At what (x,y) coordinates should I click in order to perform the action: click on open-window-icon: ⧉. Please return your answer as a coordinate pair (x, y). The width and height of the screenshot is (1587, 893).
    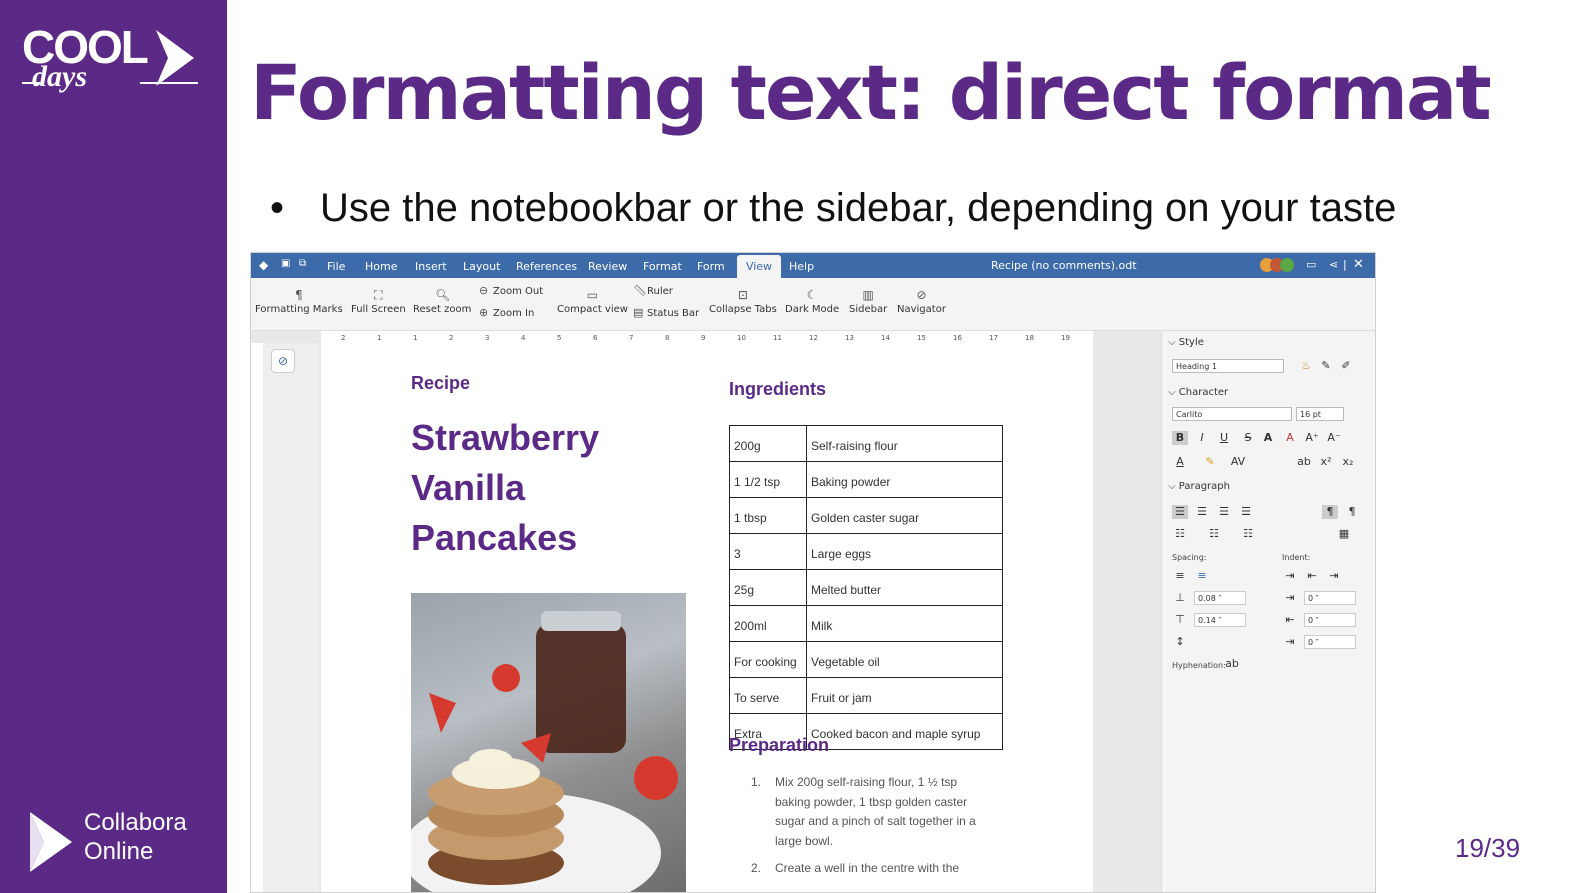
    Looking at the image, I should click on (302, 263).